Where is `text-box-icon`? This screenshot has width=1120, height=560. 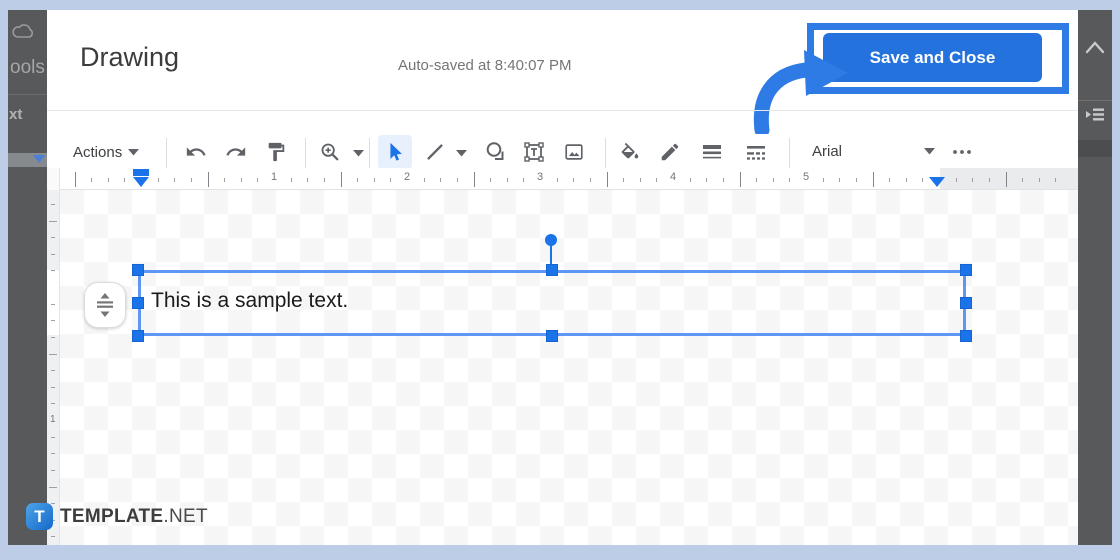 text-box-icon is located at coordinates (534, 152).